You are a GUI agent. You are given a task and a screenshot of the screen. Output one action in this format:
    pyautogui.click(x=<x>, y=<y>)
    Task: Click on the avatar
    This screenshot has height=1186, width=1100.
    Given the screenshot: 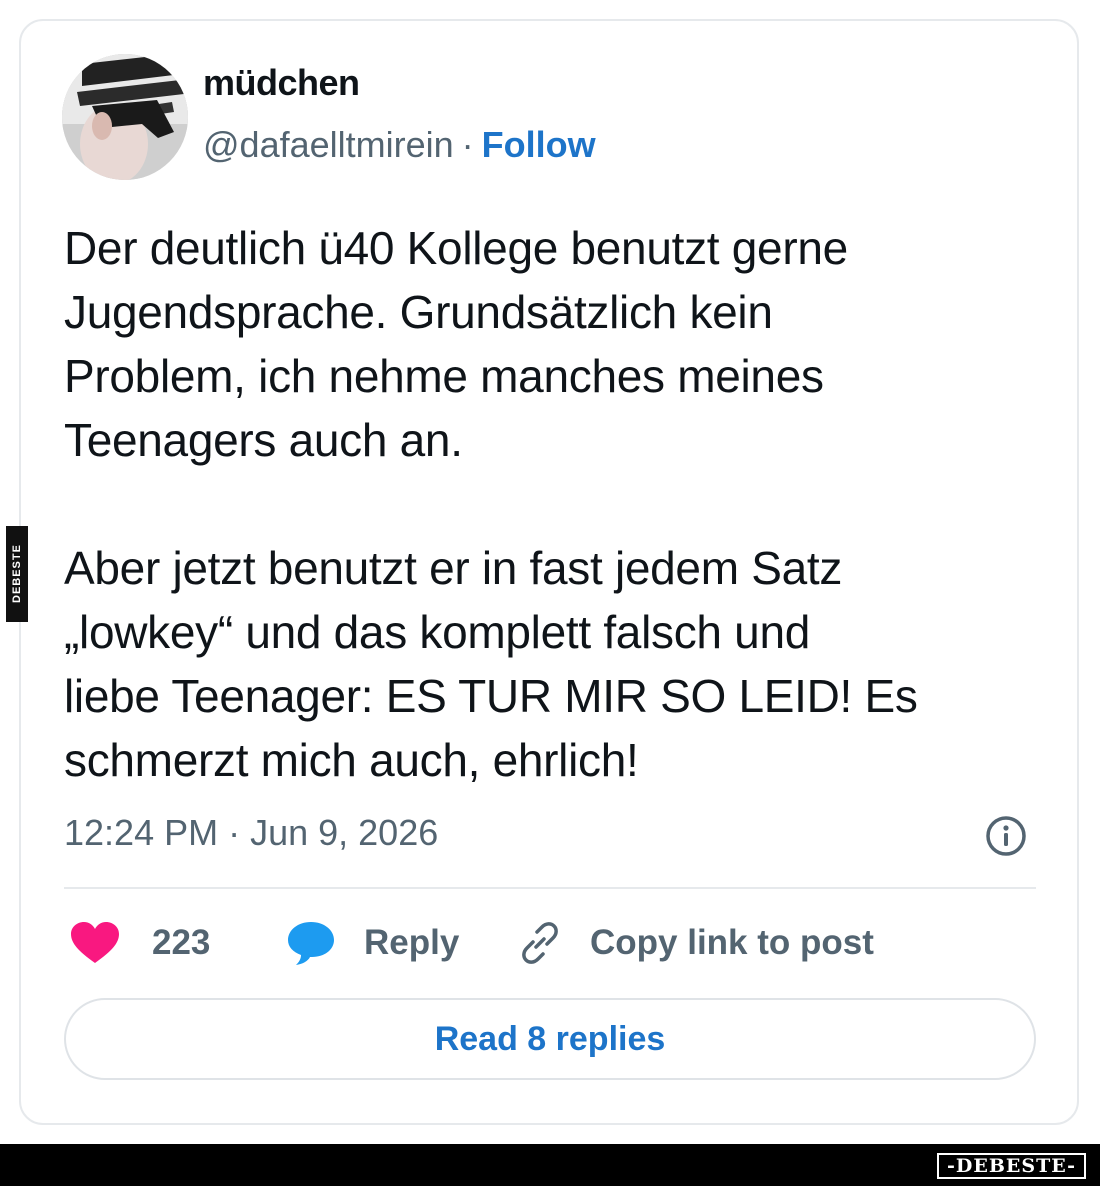 What is the action you would take?
    pyautogui.click(x=125, y=117)
    